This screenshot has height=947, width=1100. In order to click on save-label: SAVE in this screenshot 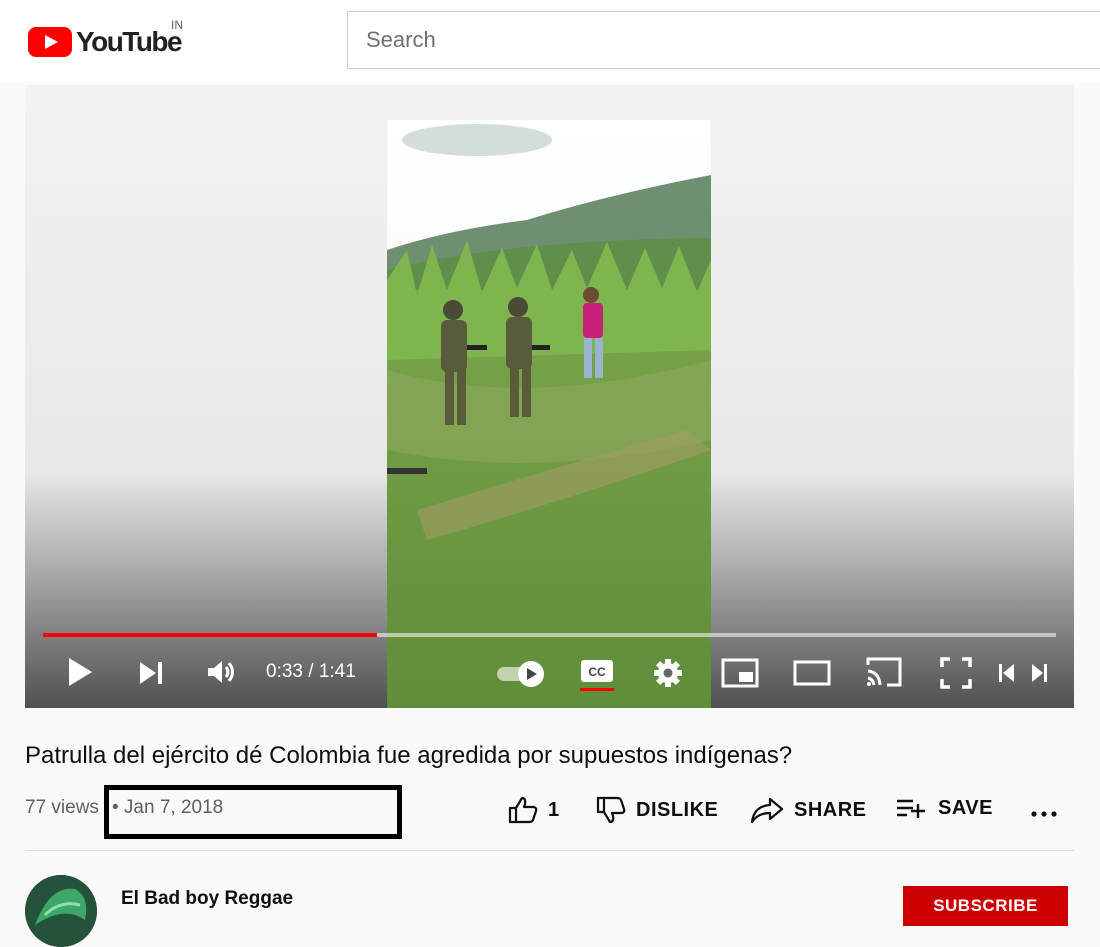, I will do `click(965, 807)`.